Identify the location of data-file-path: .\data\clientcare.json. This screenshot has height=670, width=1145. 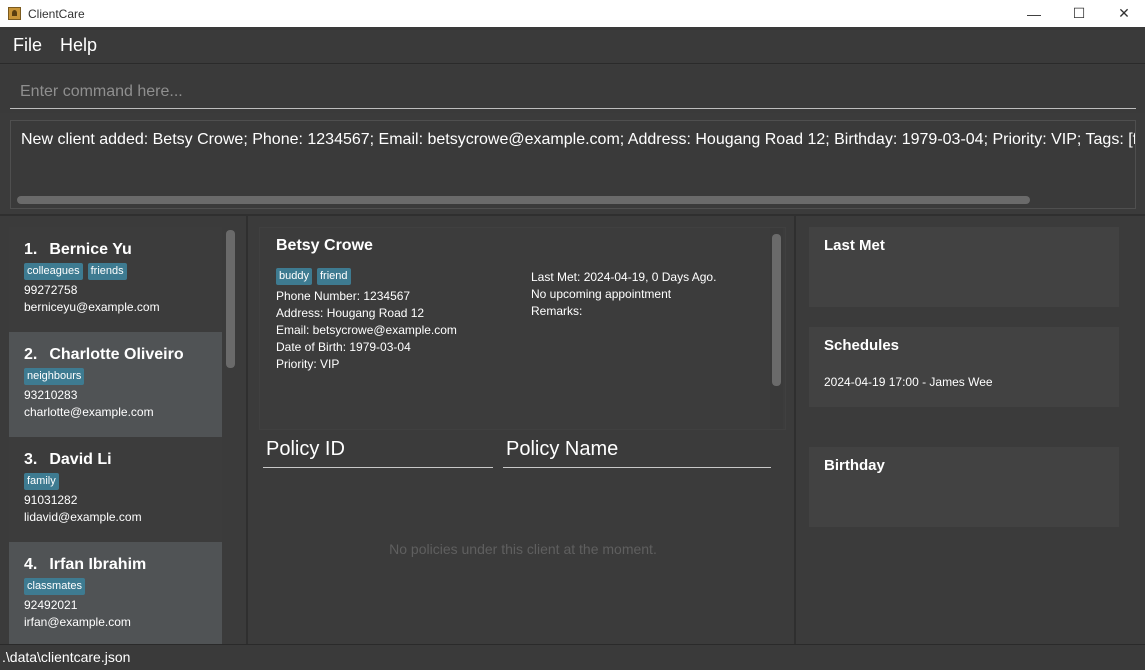
(66, 657).